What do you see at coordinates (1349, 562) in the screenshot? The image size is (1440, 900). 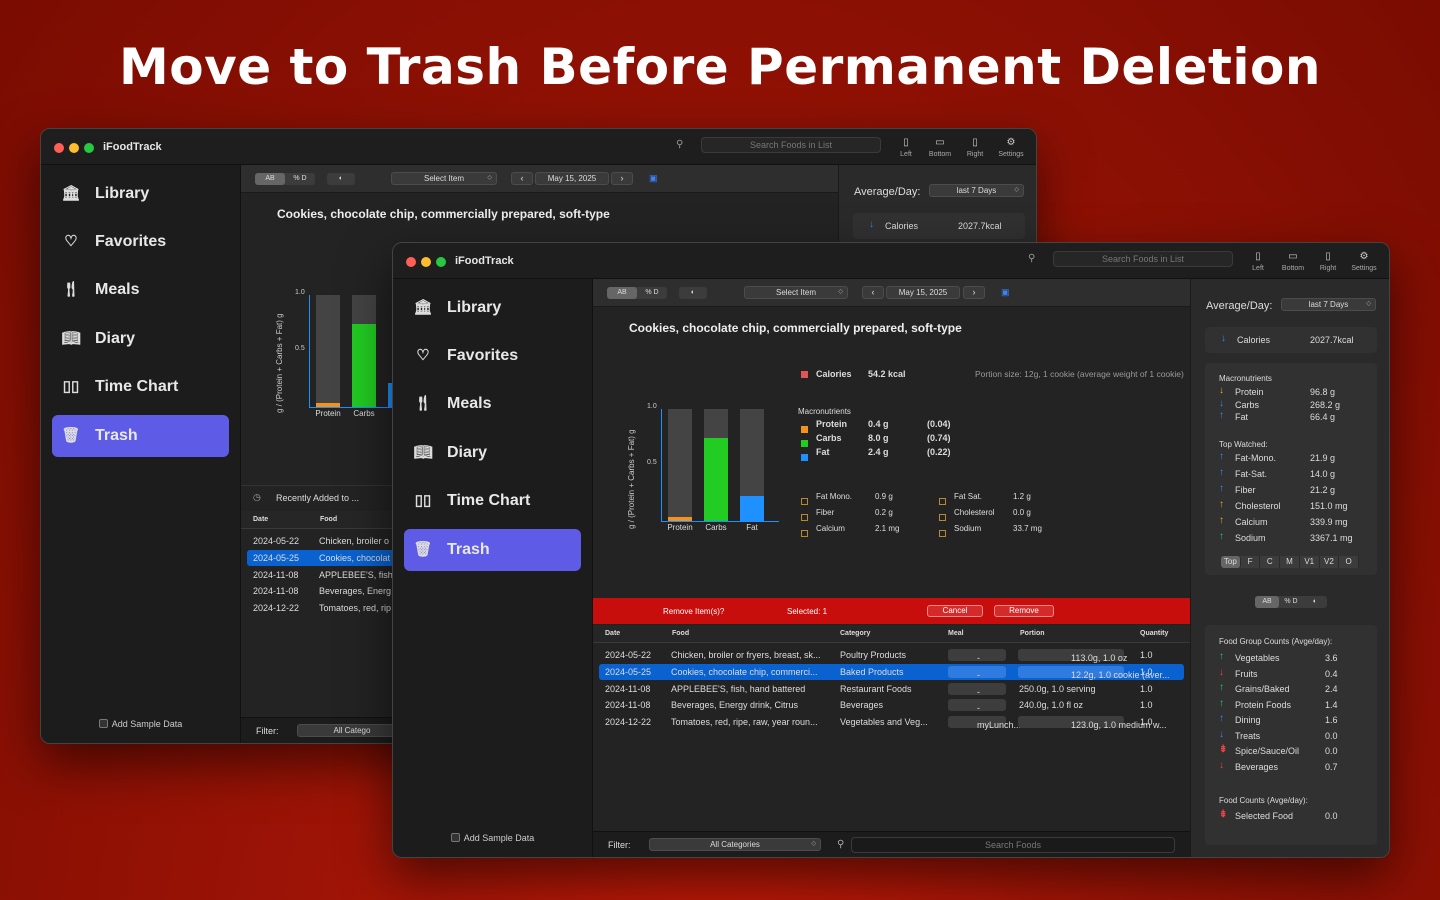 I see `tab-o: O` at bounding box center [1349, 562].